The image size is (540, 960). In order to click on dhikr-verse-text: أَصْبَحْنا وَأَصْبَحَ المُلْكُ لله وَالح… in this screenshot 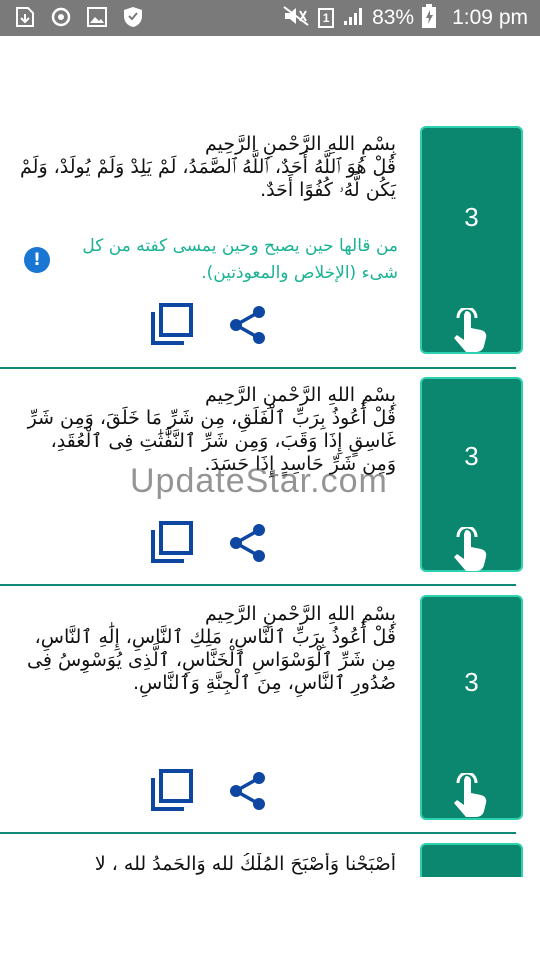, I will do `click(245, 864)`.